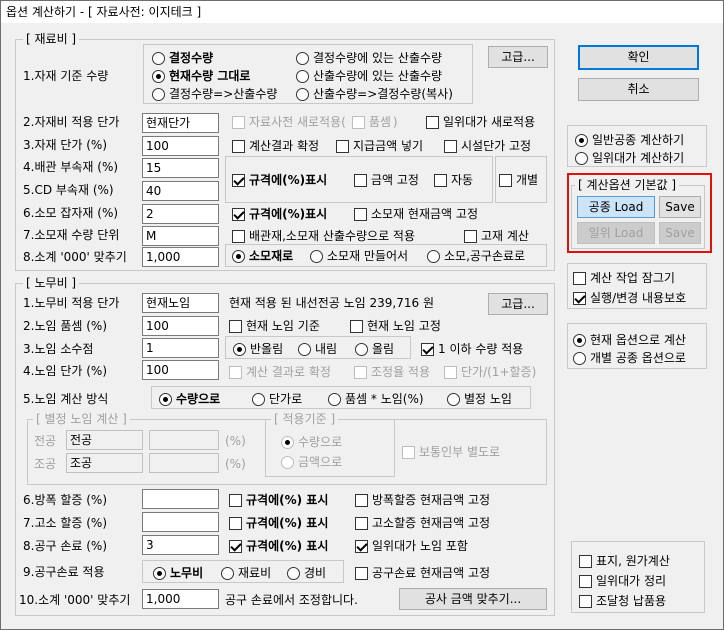  What do you see at coordinates (66, 76) in the screenshot?
I see `material-basis-label: 1.자재 기준 수량` at bounding box center [66, 76].